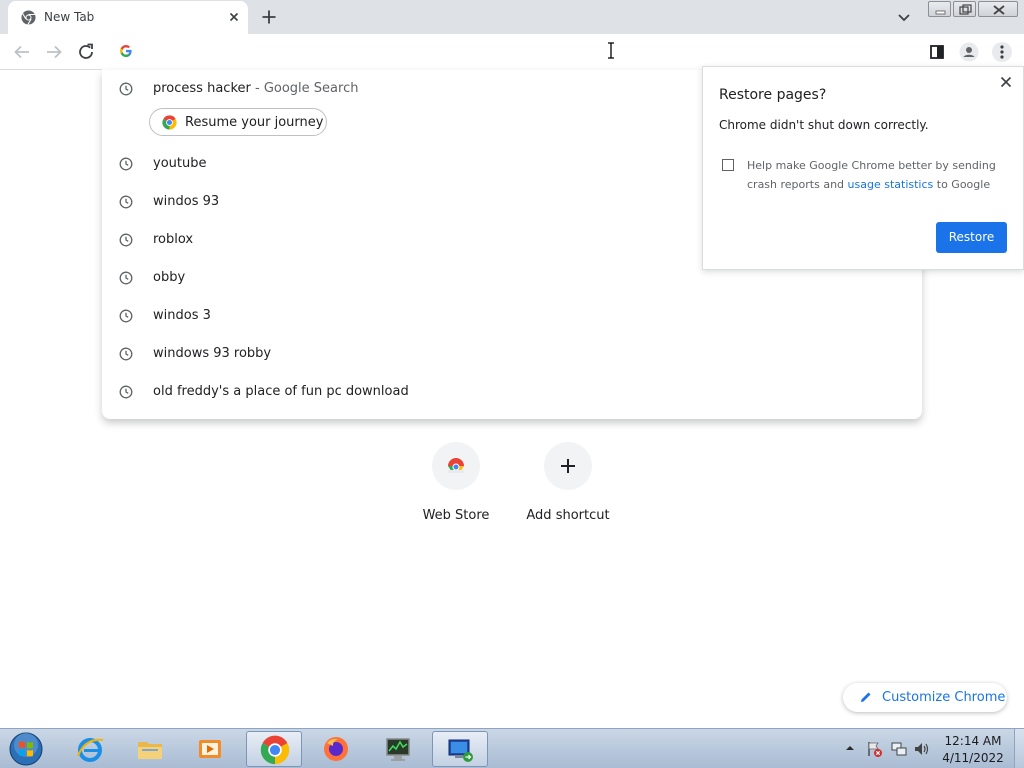 The height and width of the screenshot is (768, 1024). I want to click on taskbar: 12:14 AM 4/11/2022, so click(512, 748).